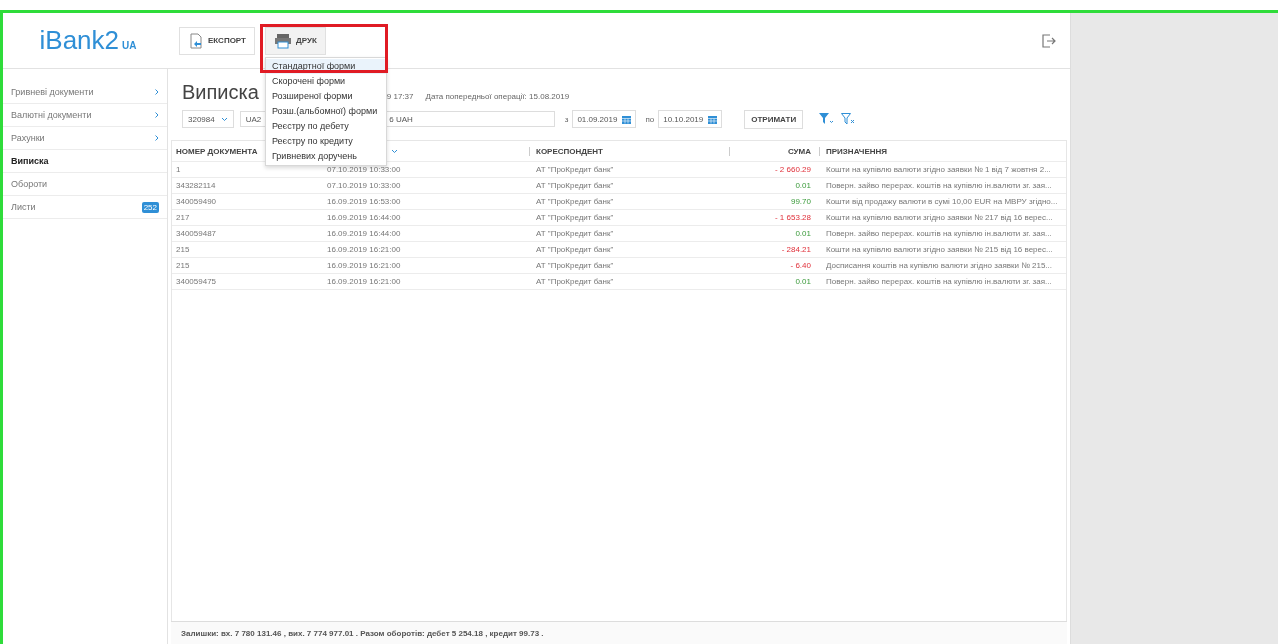 Image resolution: width=1278 pixels, height=644 pixels. What do you see at coordinates (283, 40) in the screenshot?
I see `printer-icon` at bounding box center [283, 40].